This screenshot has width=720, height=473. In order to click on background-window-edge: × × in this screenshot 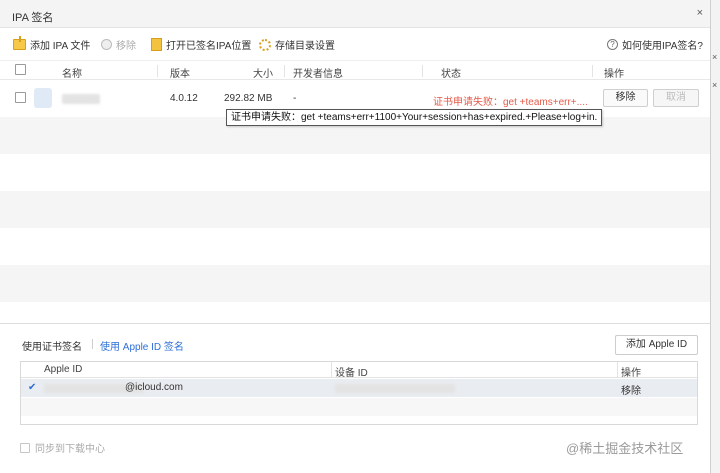, I will do `click(715, 236)`.